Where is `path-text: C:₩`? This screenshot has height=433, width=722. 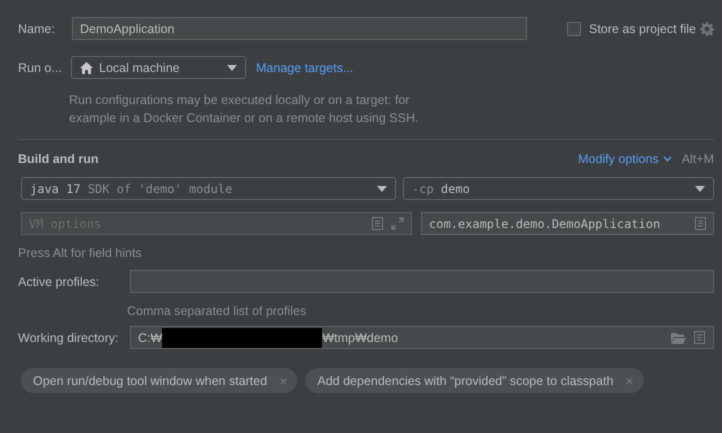
path-text: C:₩ is located at coordinates (150, 337).